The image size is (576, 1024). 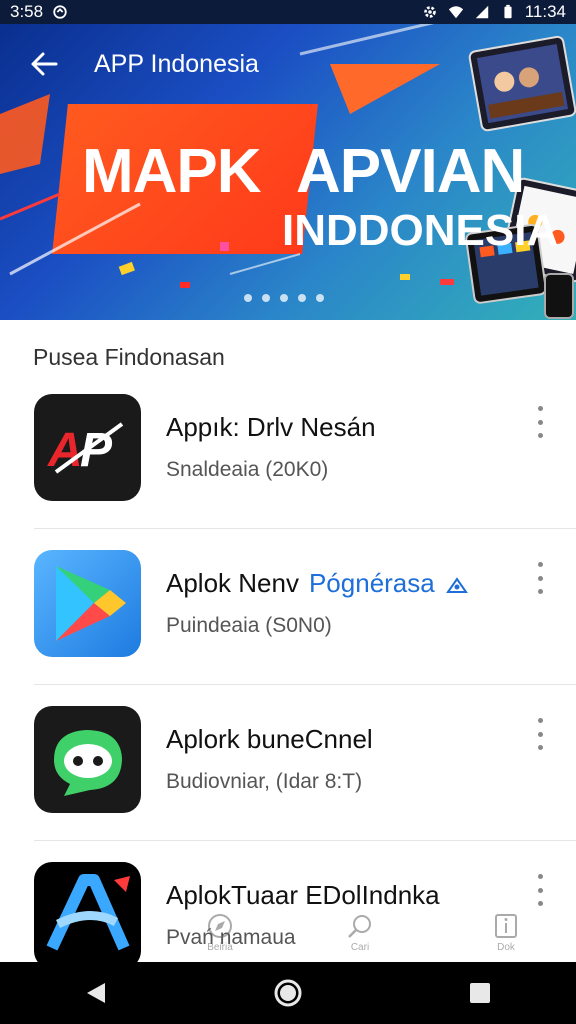 I want to click on svg-text: A, so click(x=65, y=450).